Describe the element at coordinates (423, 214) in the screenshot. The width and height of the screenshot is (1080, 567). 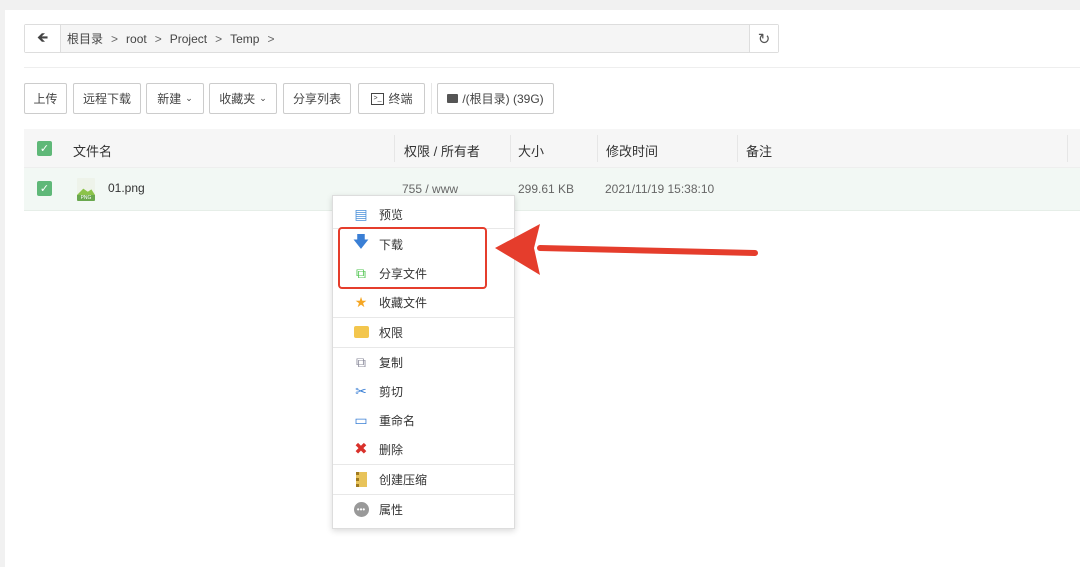
I see `menu-item-preview: ▤ 预览` at that location.